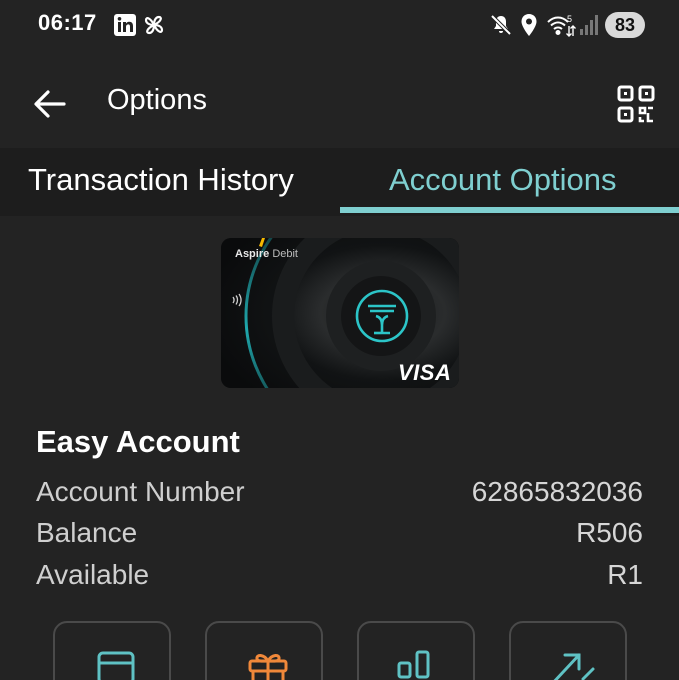 This screenshot has width=679, height=680. Describe the element at coordinates (340, 313) in the screenshot. I see `debit-card-image: Aspire Debit VISA` at that location.